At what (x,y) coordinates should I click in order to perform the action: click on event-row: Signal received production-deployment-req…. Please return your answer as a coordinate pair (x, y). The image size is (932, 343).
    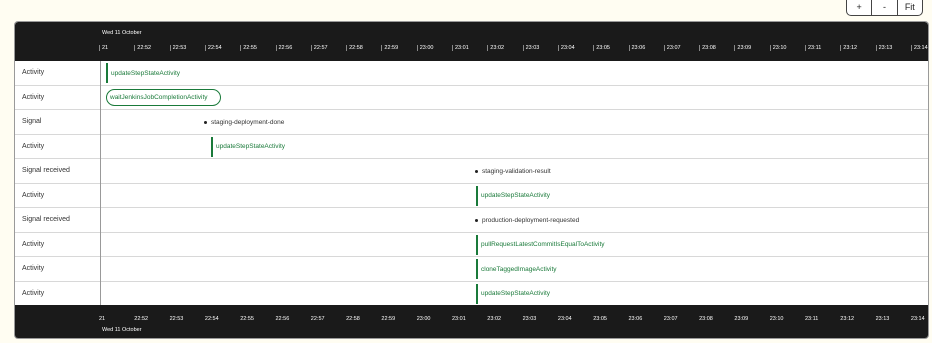
    Looking at the image, I should click on (471, 220).